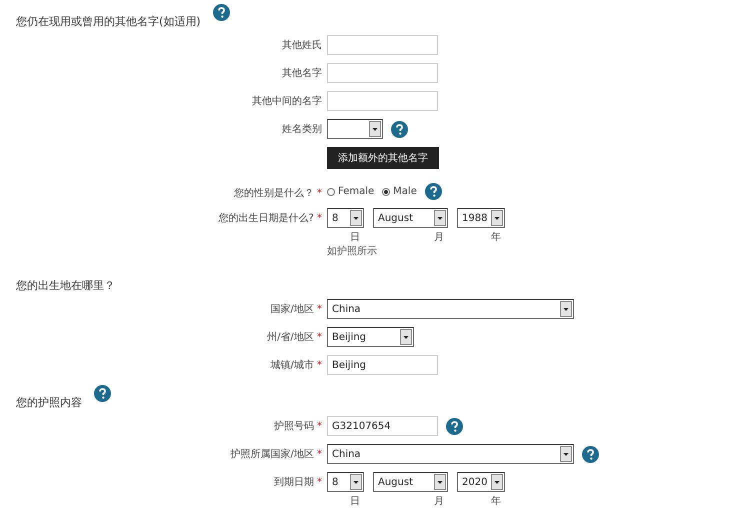  What do you see at coordinates (382, 426) in the screenshot?
I see `text-field: G32107654` at bounding box center [382, 426].